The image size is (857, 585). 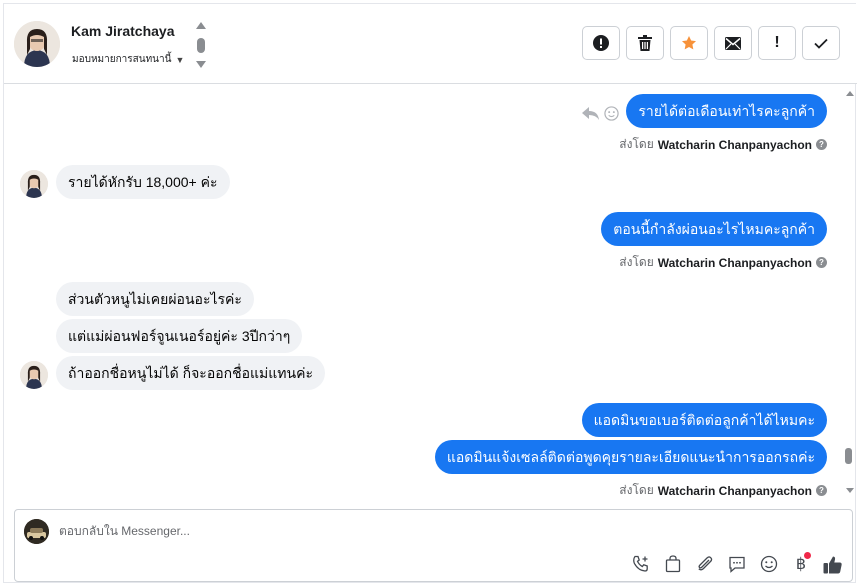 I want to click on done-button, so click(x=821, y=43).